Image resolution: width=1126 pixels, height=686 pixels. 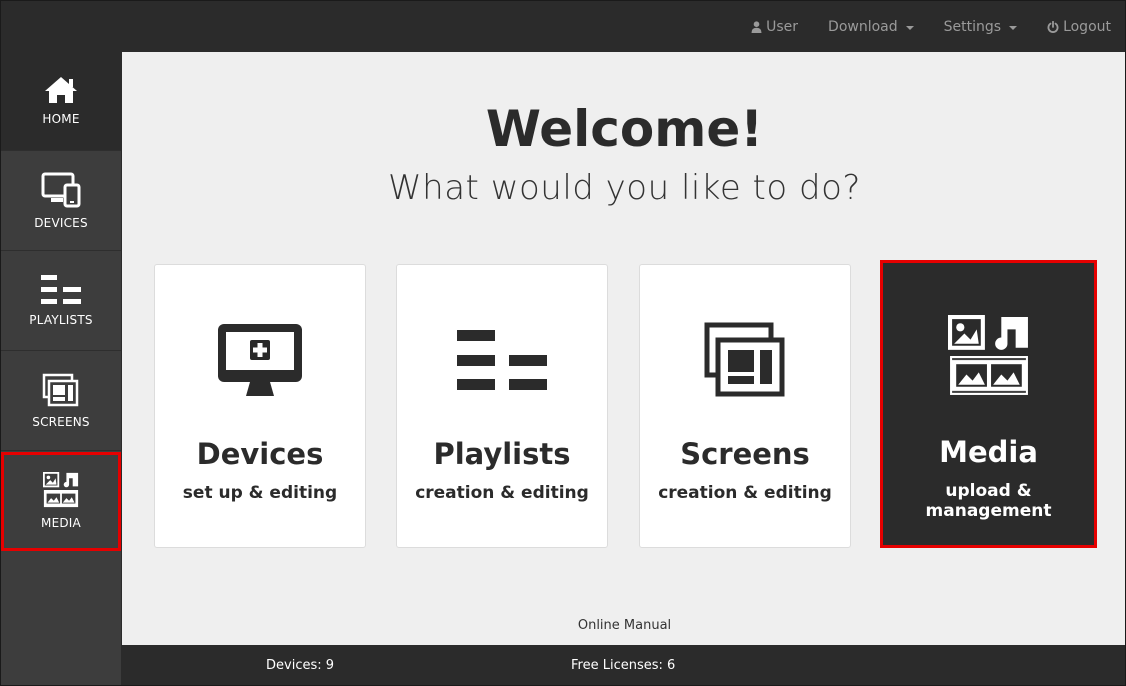 What do you see at coordinates (502, 454) in the screenshot?
I see `card-title: Playlists` at bounding box center [502, 454].